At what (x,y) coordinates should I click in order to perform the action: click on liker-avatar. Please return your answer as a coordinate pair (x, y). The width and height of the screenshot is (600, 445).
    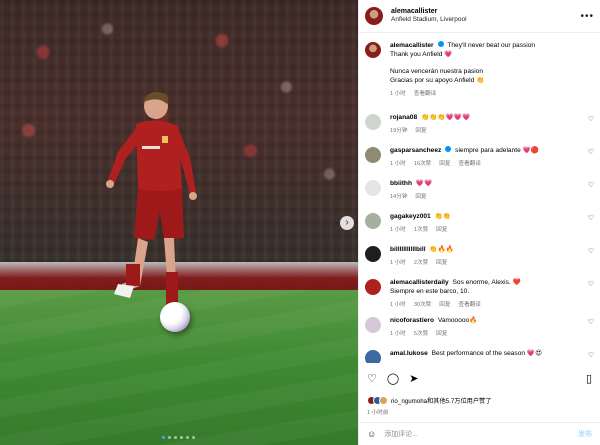
    Looking at the image, I should click on (383, 400).